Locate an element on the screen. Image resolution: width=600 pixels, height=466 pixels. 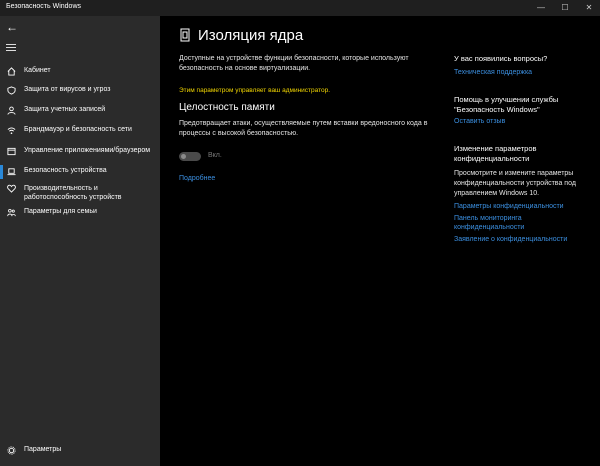
window-title: Безопасность Windows is located at coordinates (43, 6).